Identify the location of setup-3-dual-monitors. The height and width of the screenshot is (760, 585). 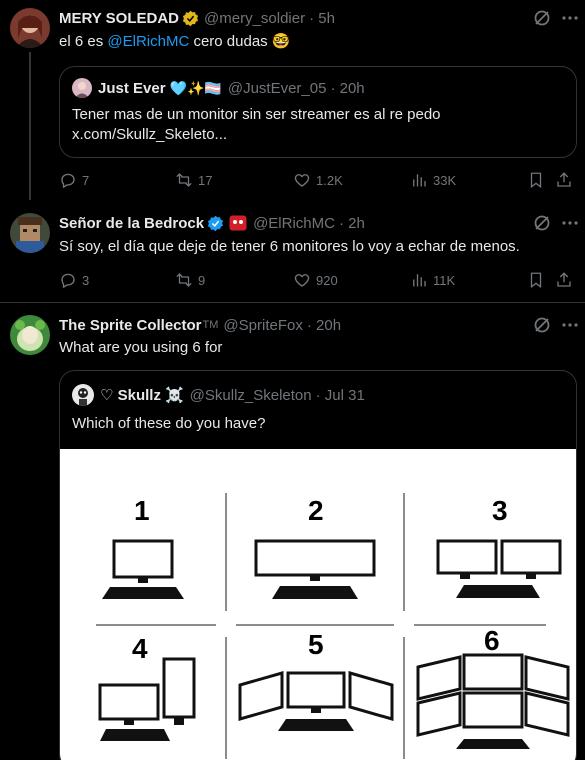
(499, 568).